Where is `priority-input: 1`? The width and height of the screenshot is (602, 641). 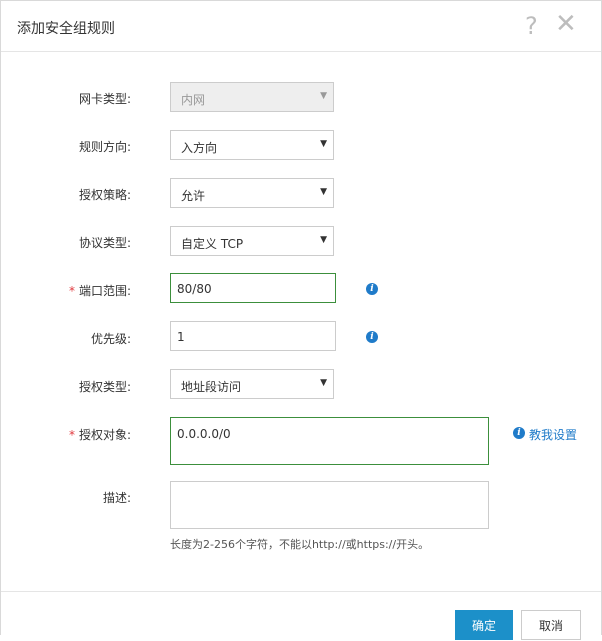
priority-input: 1 is located at coordinates (253, 336).